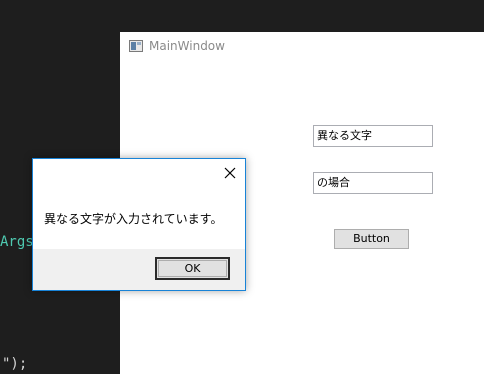 The height and width of the screenshot is (374, 484). What do you see at coordinates (302, 47) in the screenshot?
I see `main-window-titlebar: MainWindow` at bounding box center [302, 47].